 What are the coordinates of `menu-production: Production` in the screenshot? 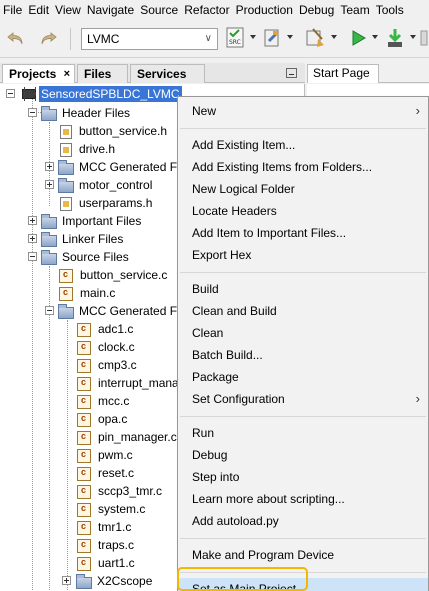 It's located at (264, 10).